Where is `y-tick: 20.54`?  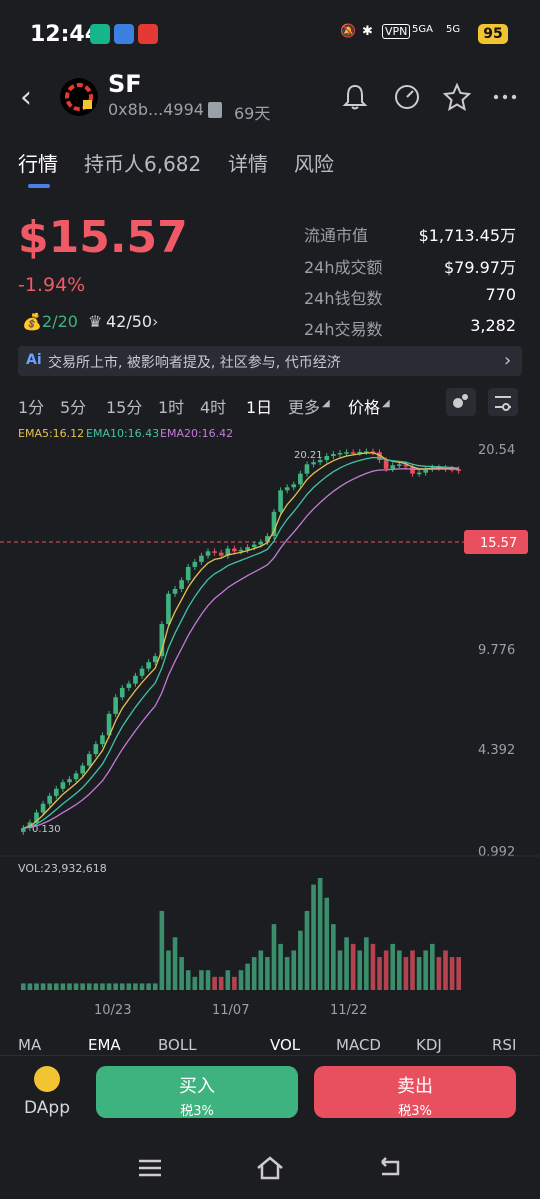 y-tick: 20.54 is located at coordinates (496, 450).